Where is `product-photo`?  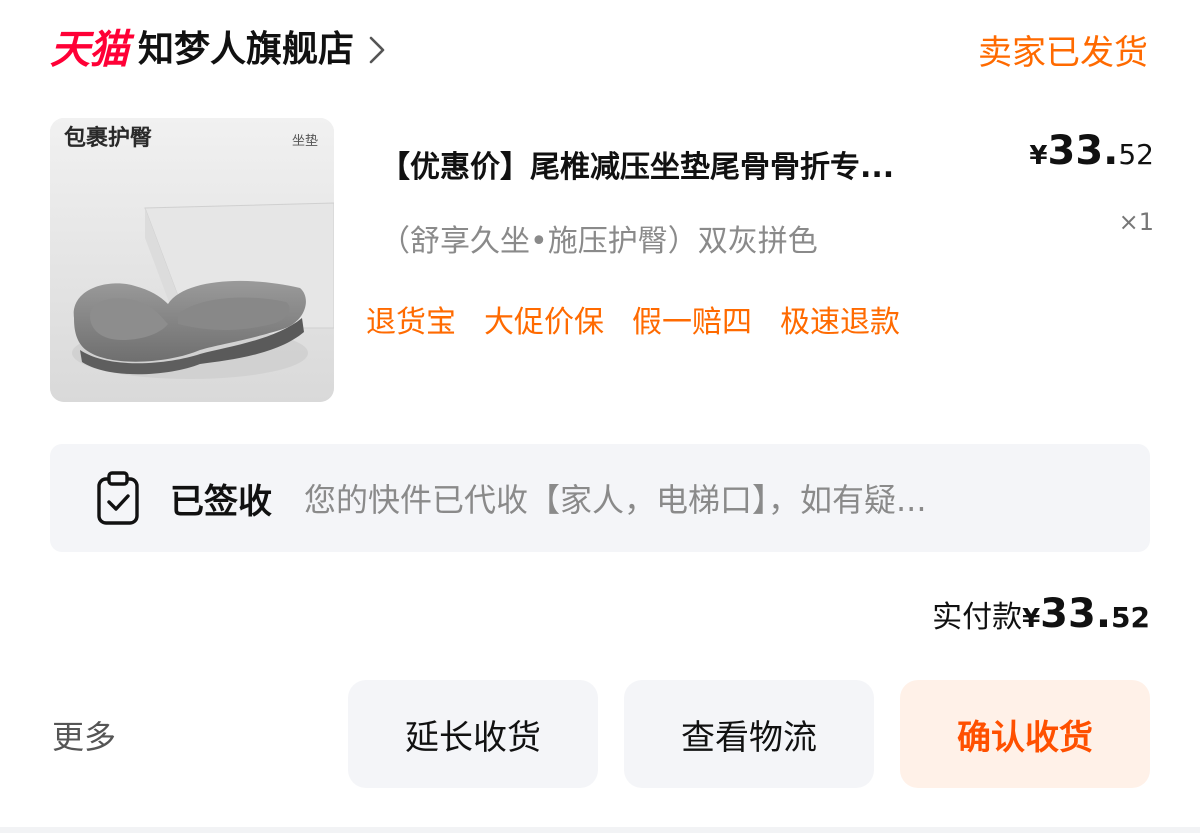 product-photo is located at coordinates (192, 260).